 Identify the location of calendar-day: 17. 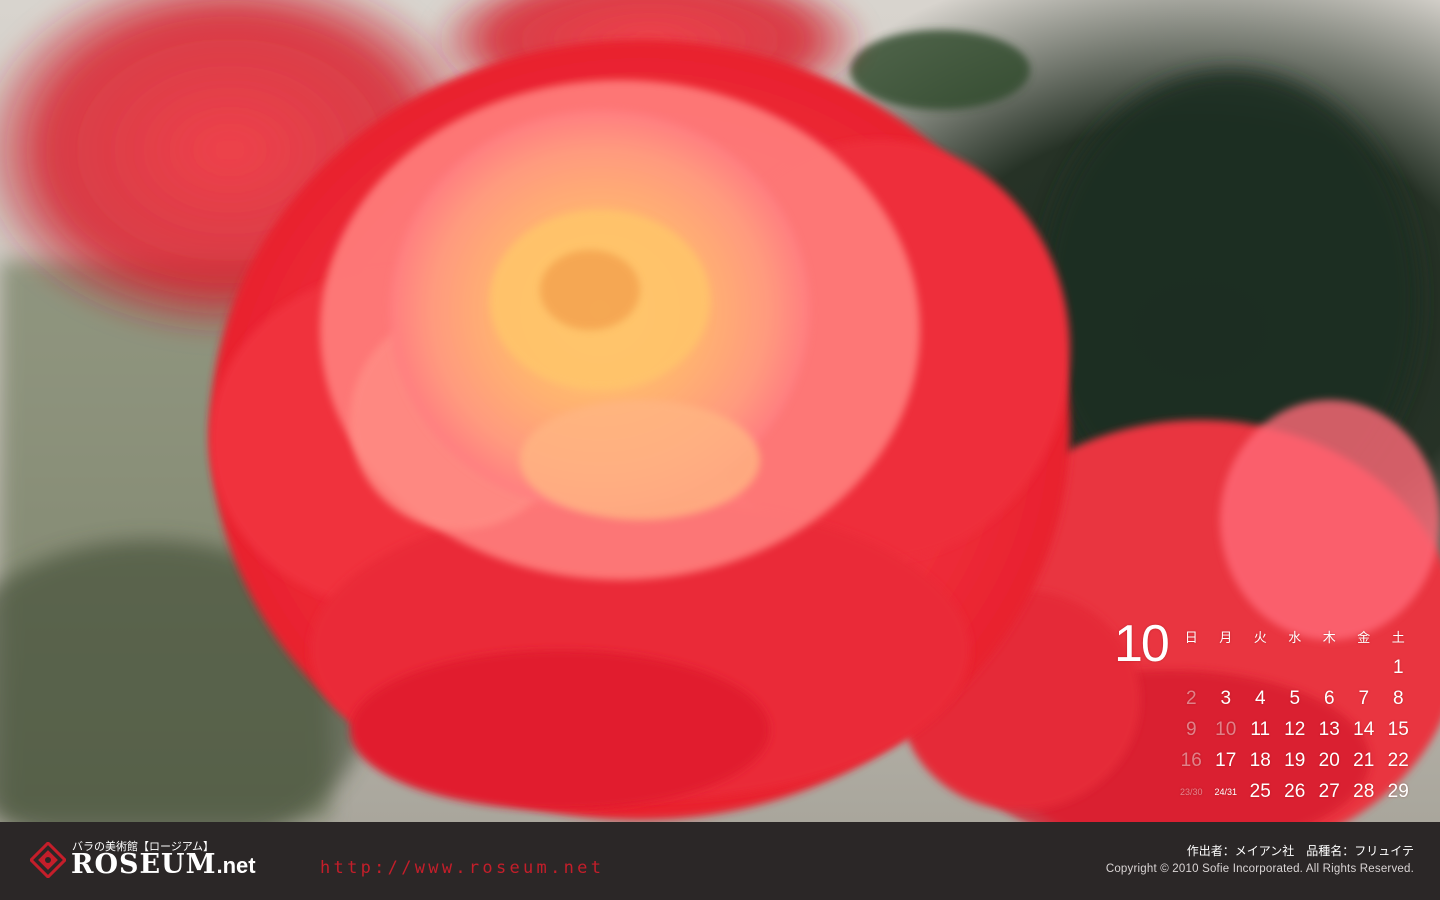
(1226, 760).